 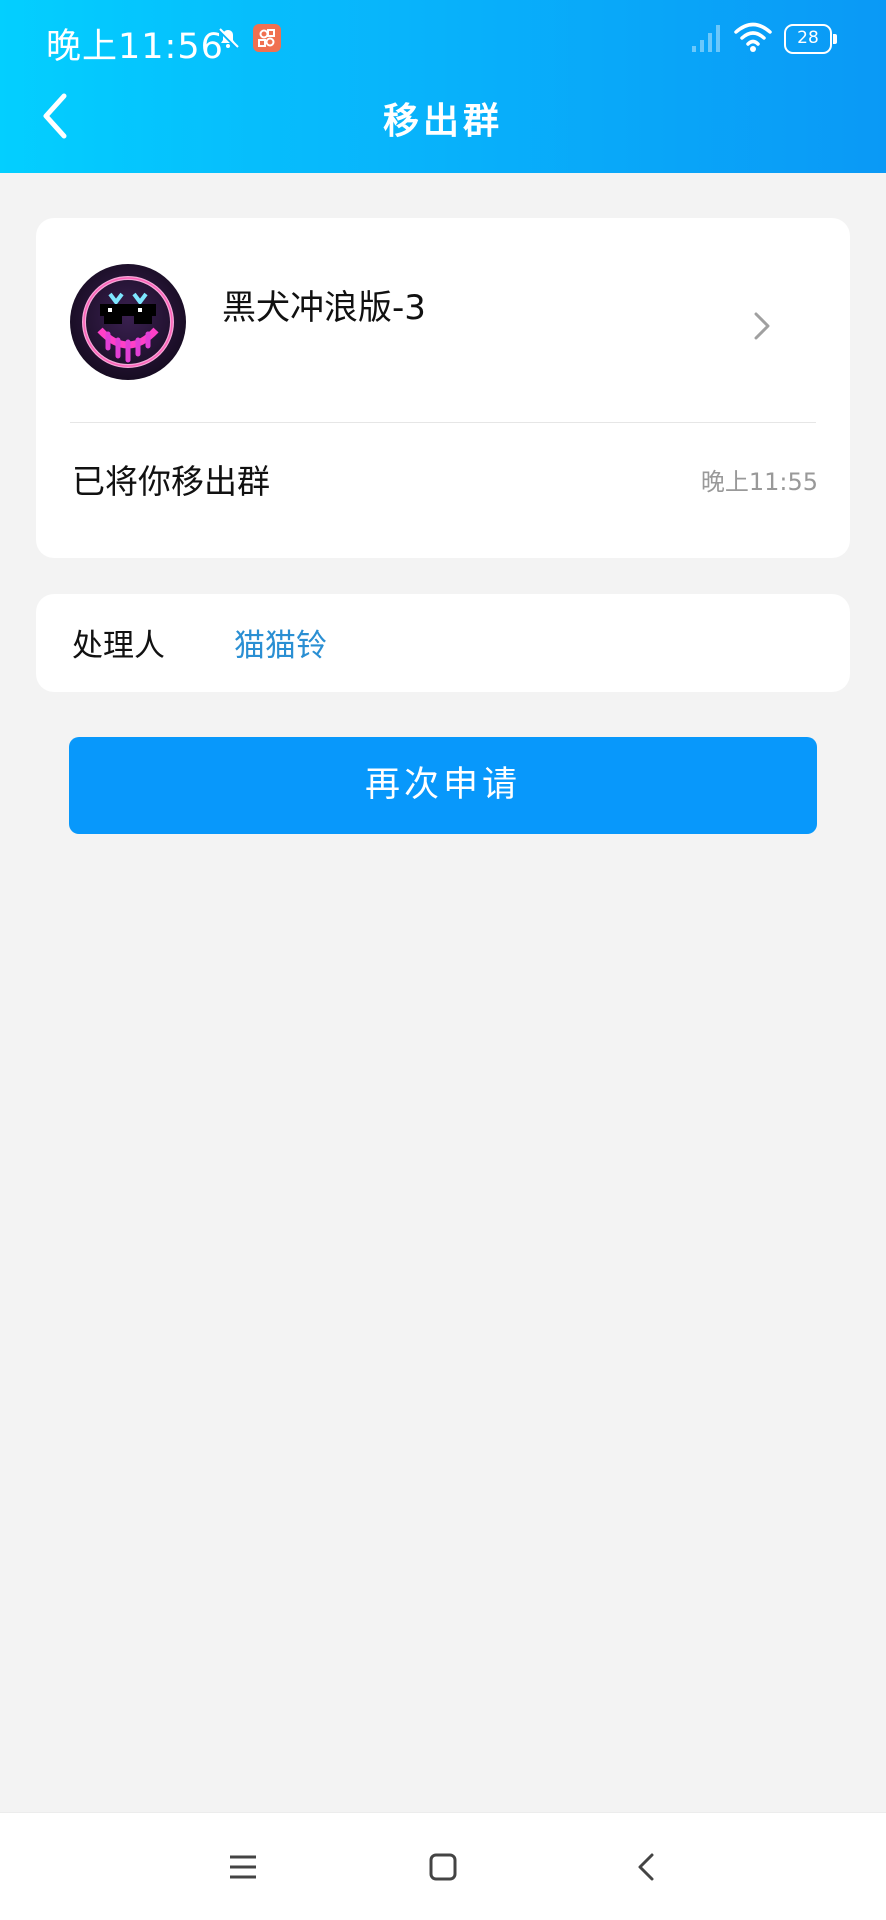 I want to click on wifi-icon, so click(x=753, y=37).